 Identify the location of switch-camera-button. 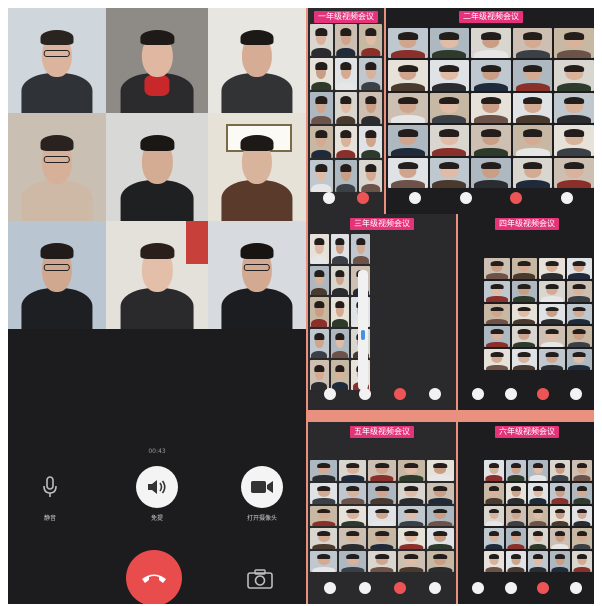
(260, 579).